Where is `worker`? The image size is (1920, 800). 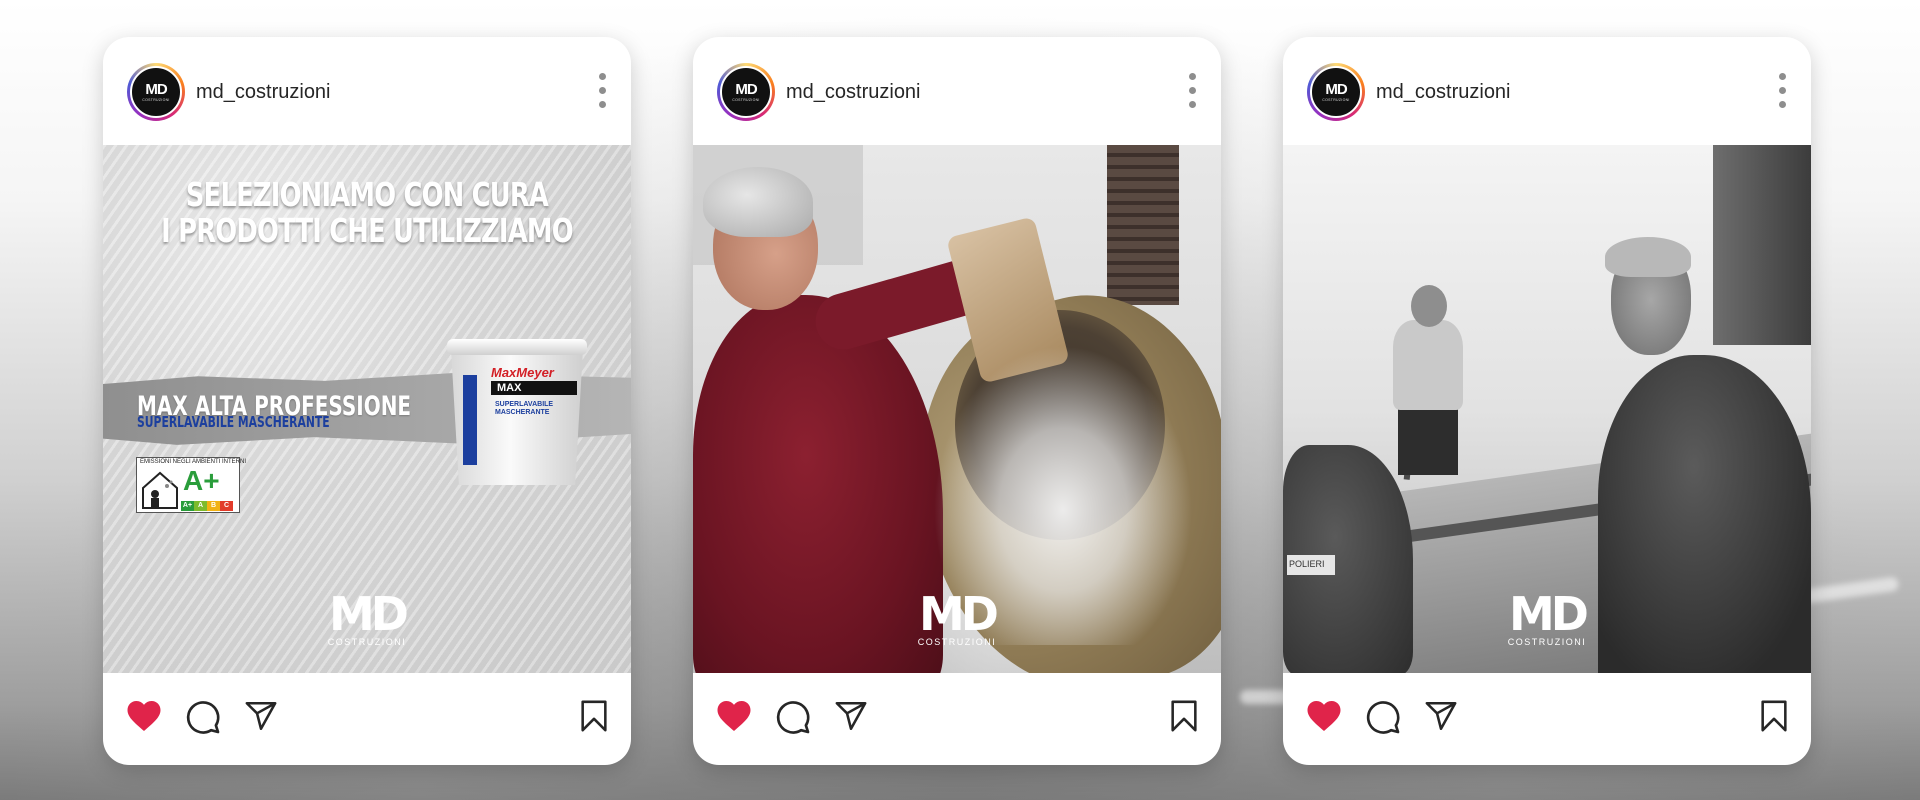
worker is located at coordinates (1428, 365).